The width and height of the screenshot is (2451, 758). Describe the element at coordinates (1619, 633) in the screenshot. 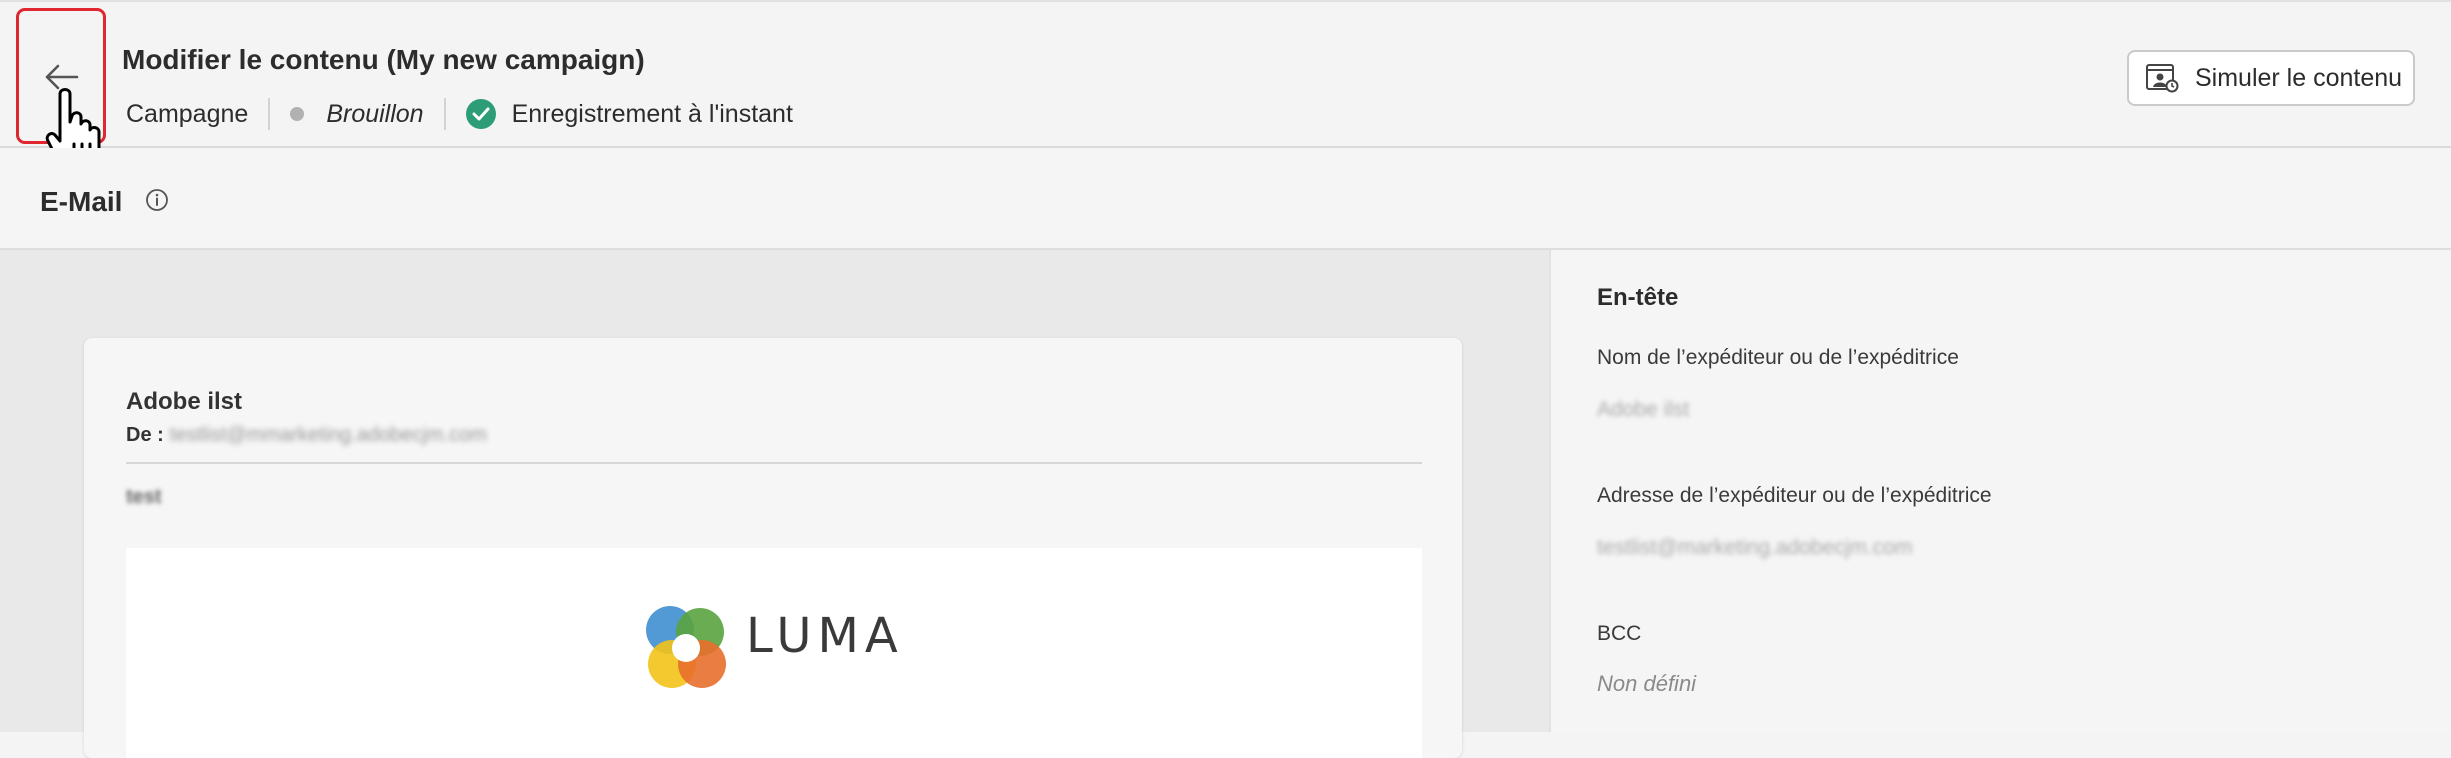

I see `bcc-label: BCC` at that location.